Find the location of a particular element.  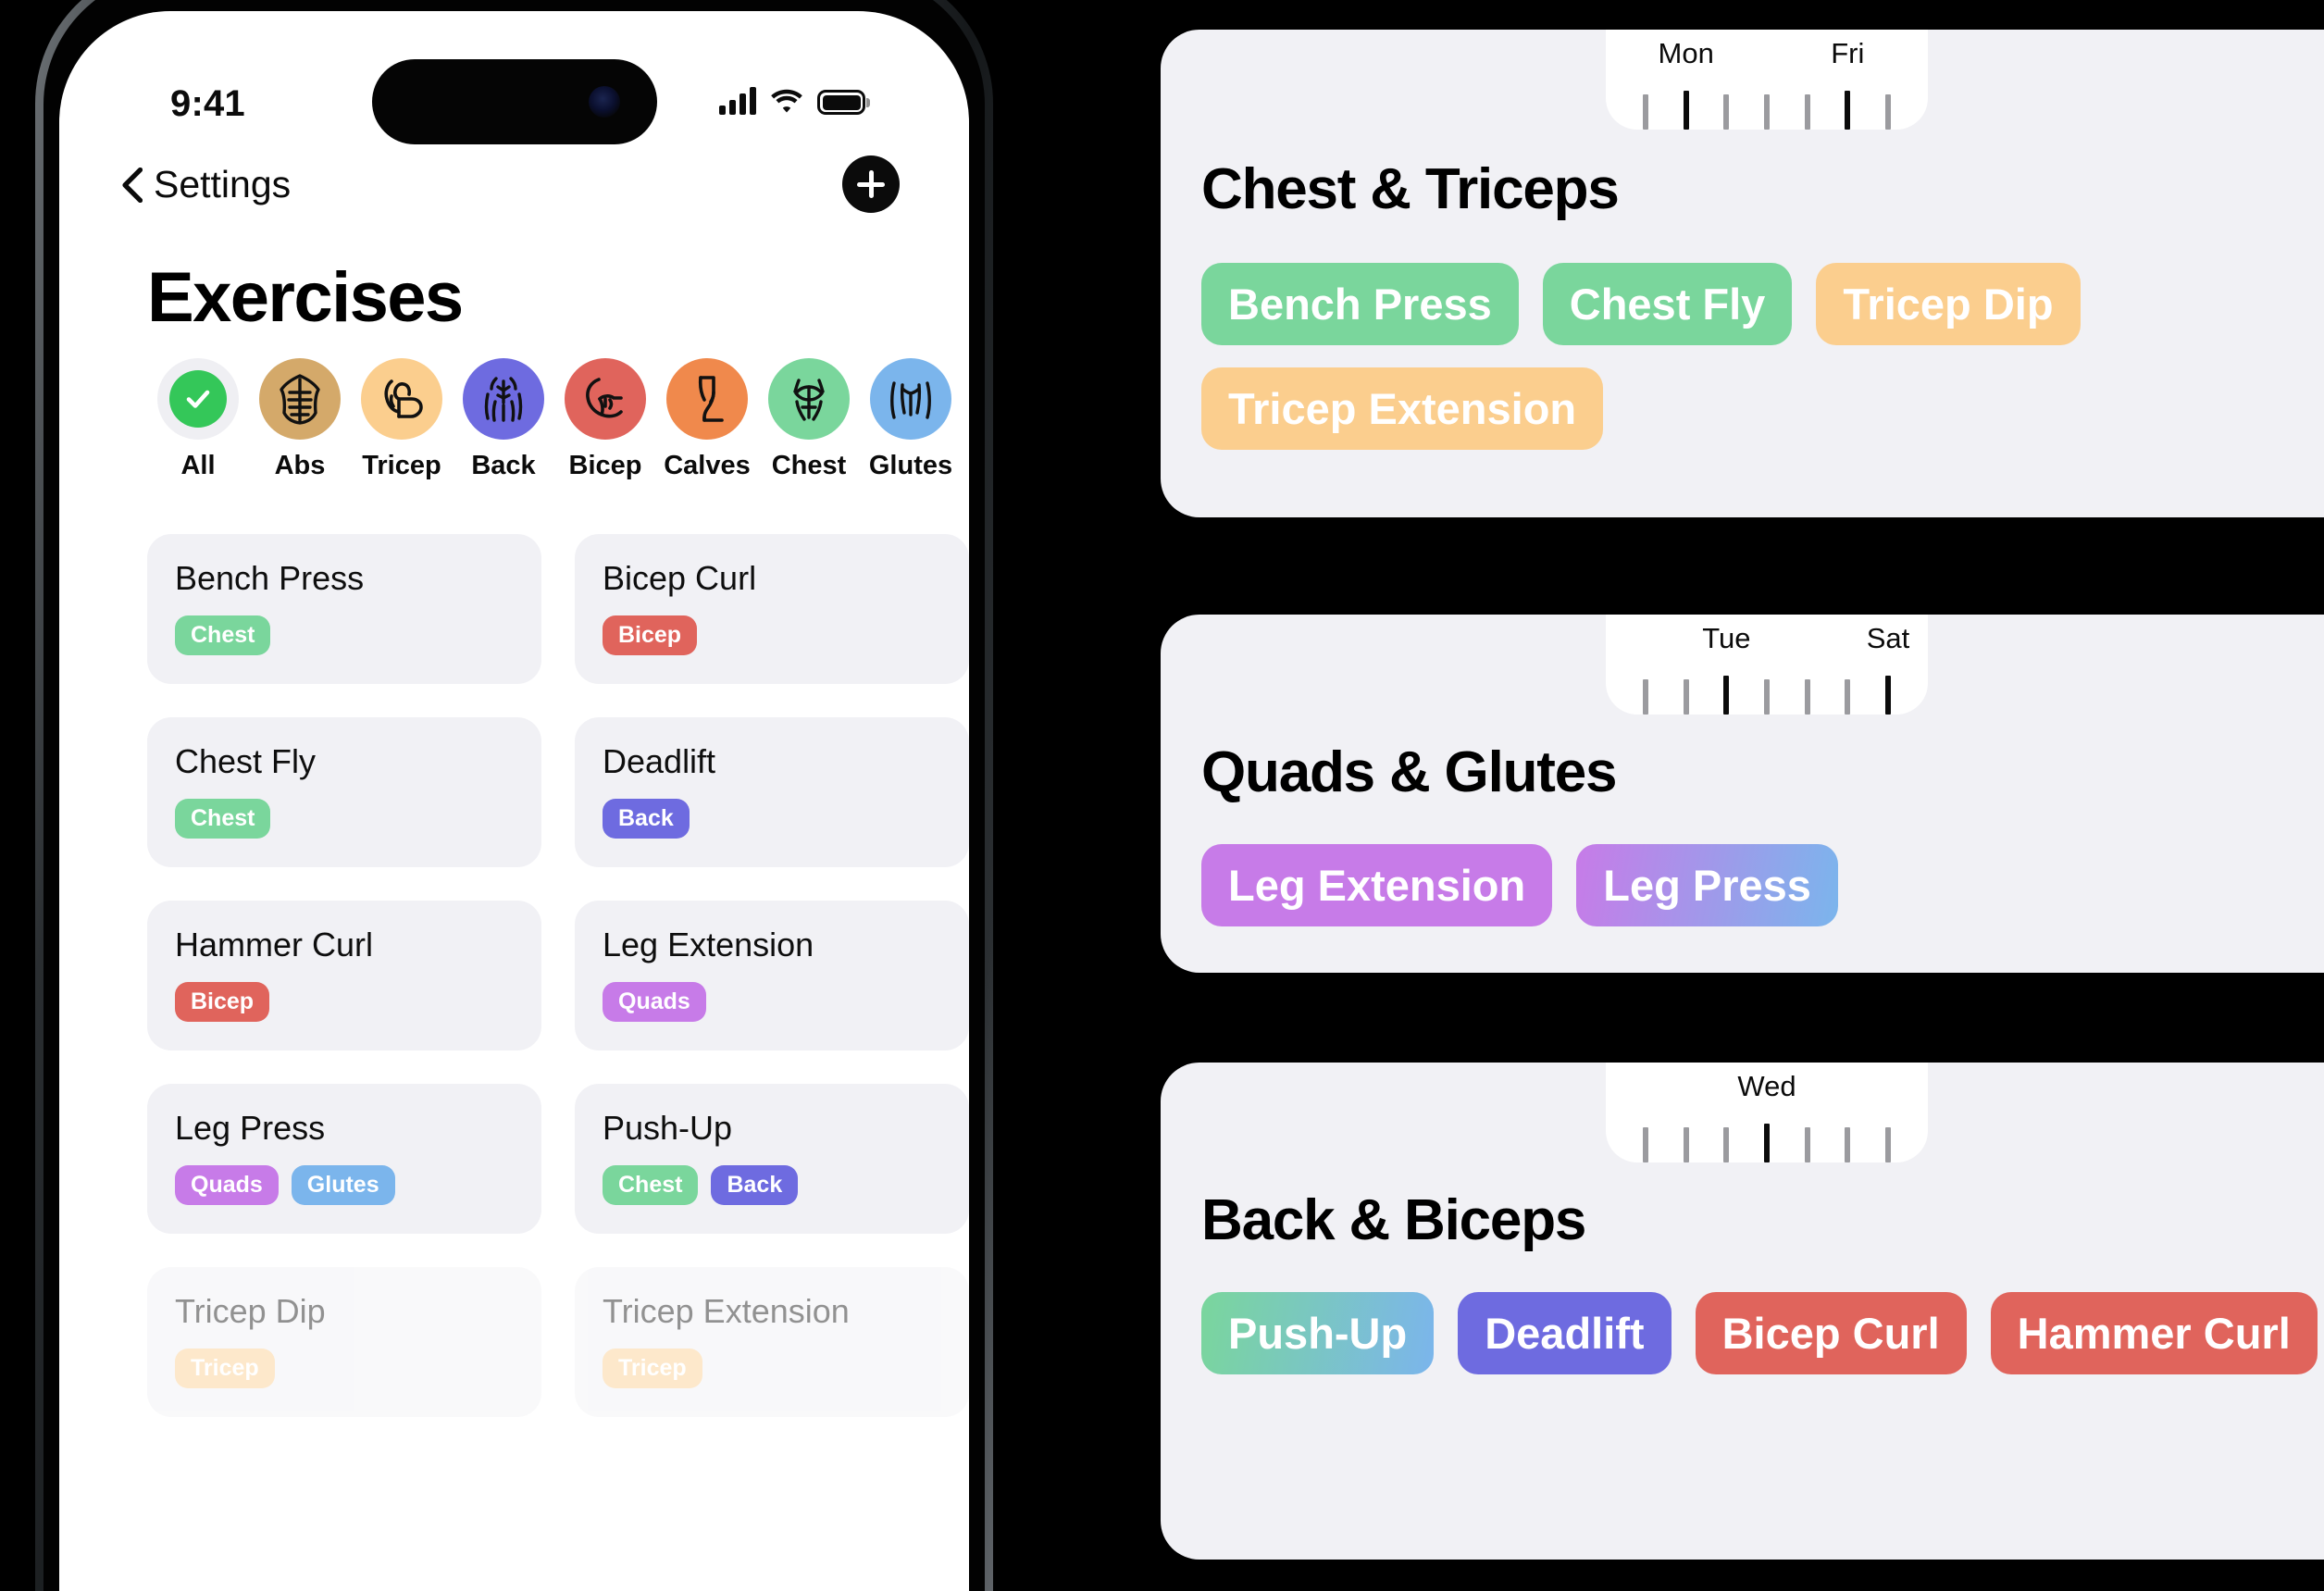

day-card-chip: Hammer Curl is located at coordinates (2154, 1333).